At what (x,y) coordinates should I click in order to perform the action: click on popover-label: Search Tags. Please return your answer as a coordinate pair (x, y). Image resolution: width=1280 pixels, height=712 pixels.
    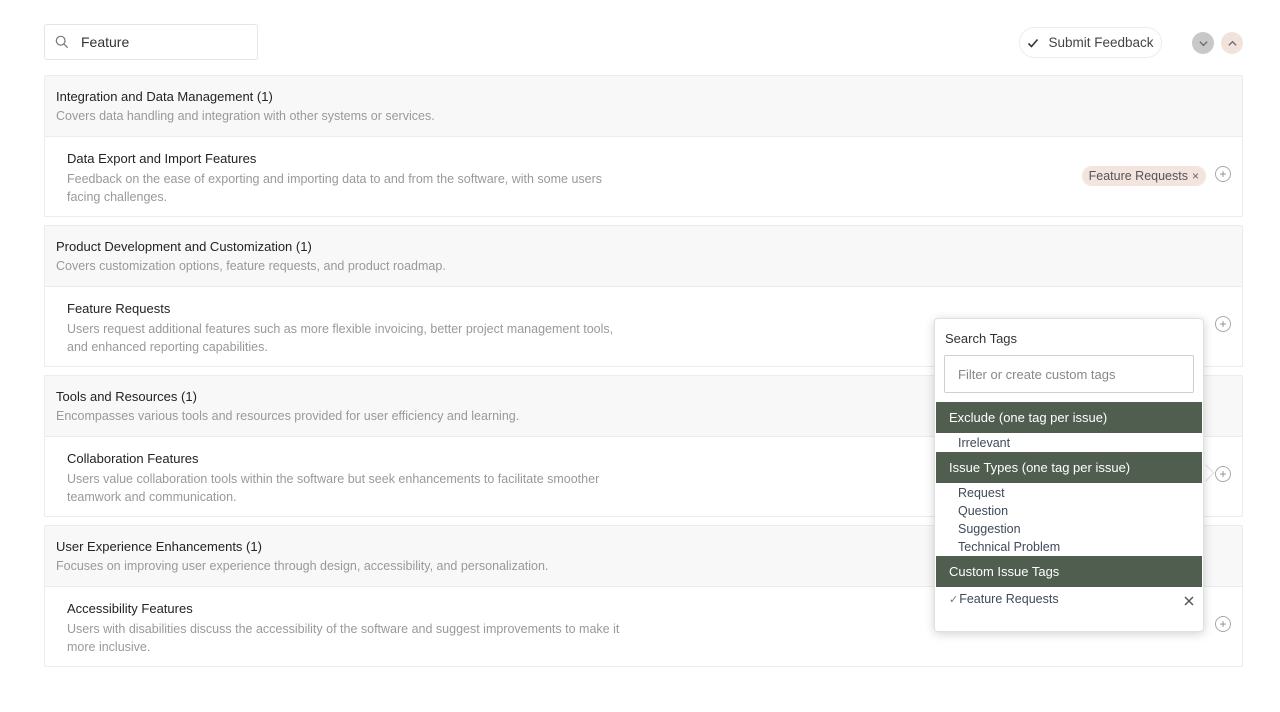
    Looking at the image, I should click on (981, 338).